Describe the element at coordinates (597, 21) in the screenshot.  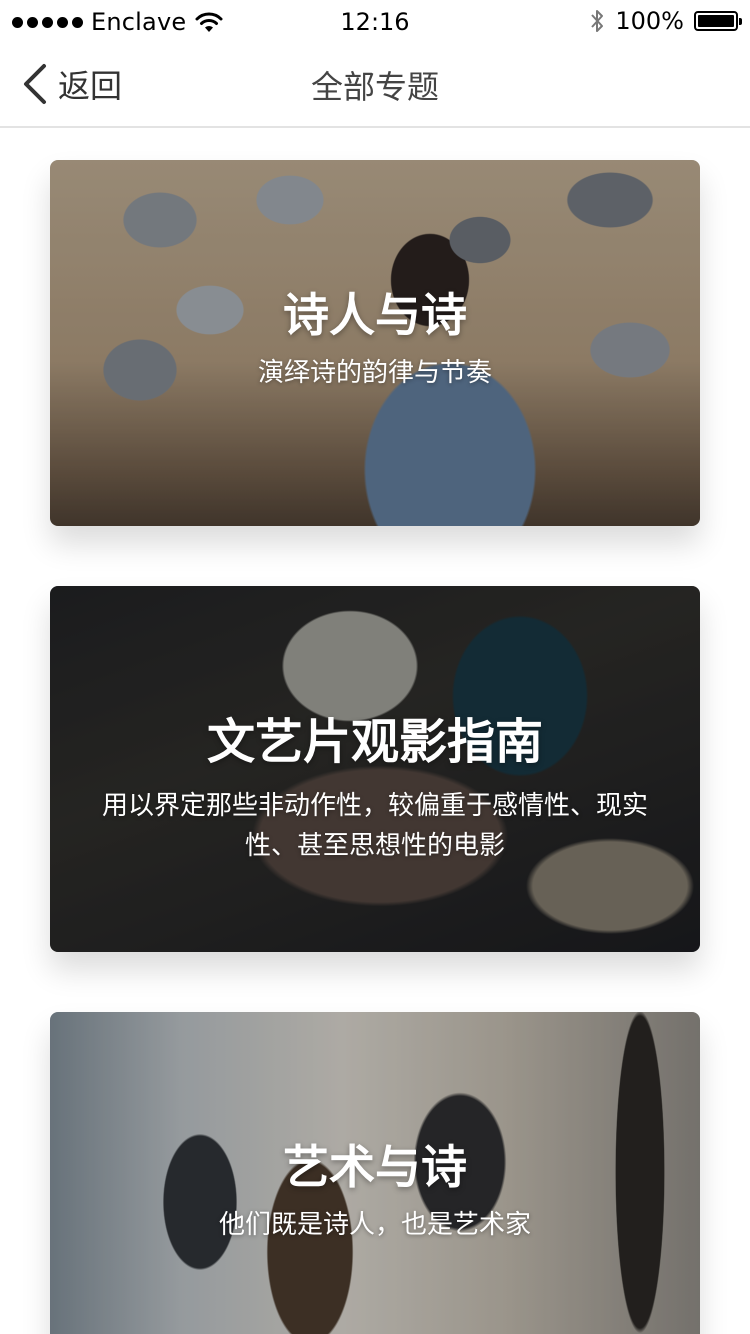
I see `bluetooth-icon` at that location.